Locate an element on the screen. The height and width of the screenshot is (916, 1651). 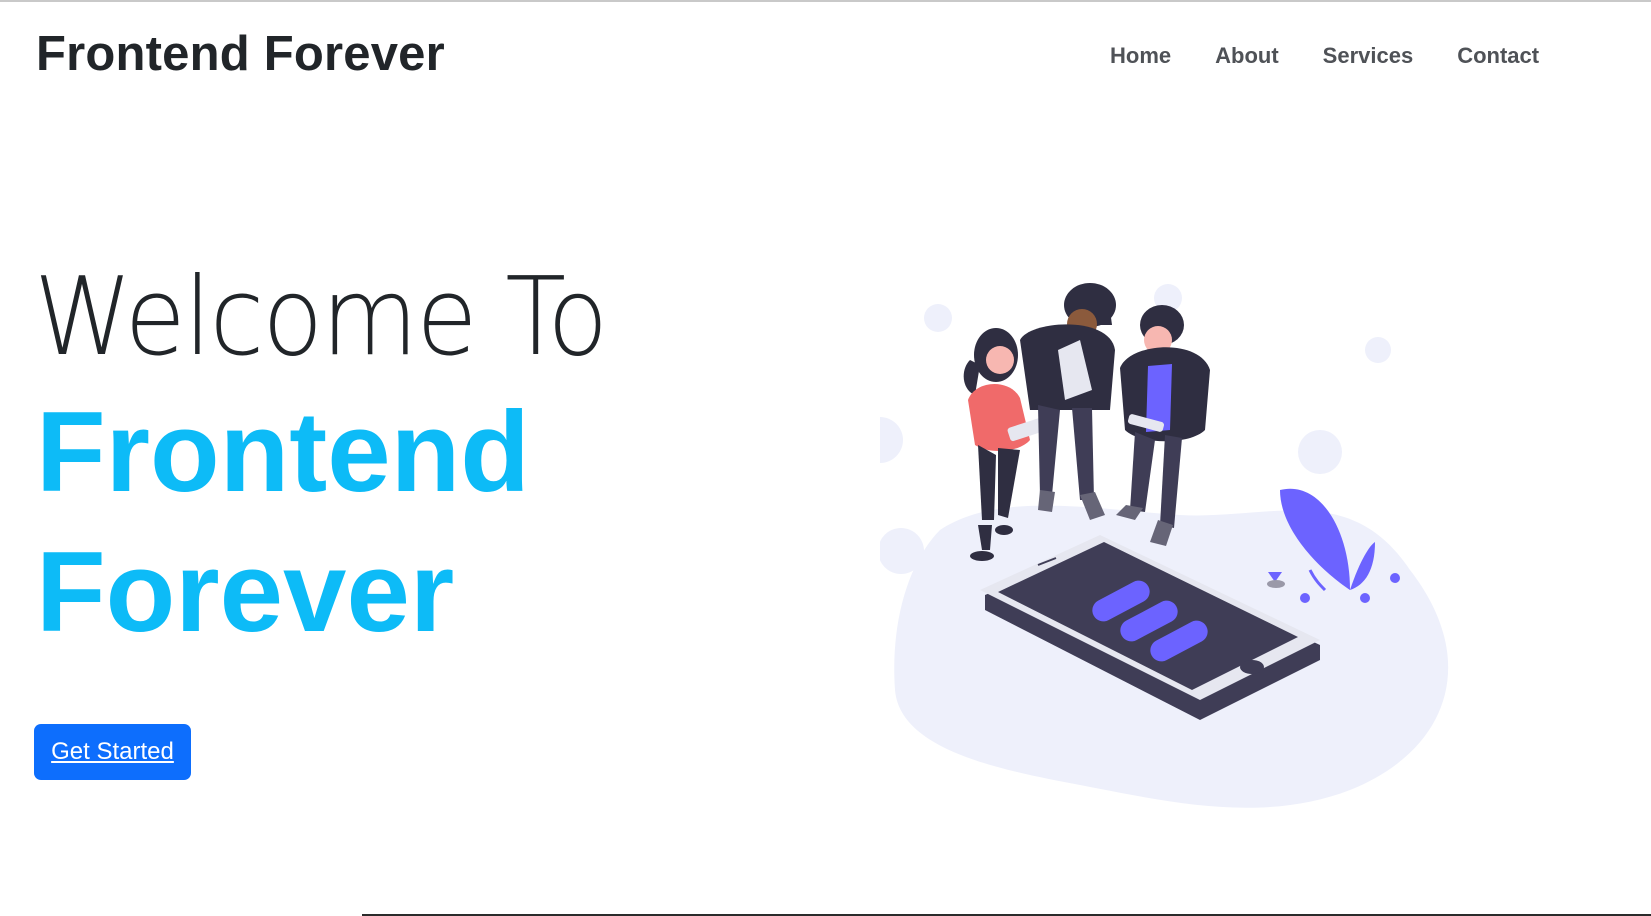
nav-item-contact: Contact is located at coordinates (1498, 56).